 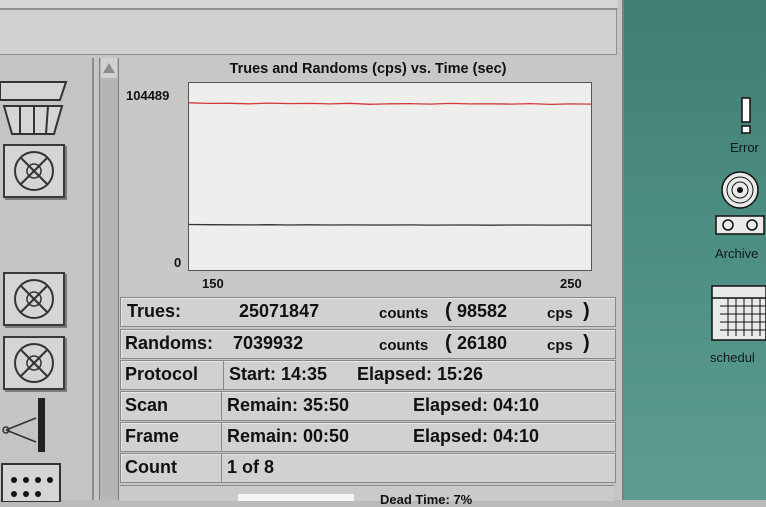 I want to click on x-tick-min: 150, so click(x=213, y=283).